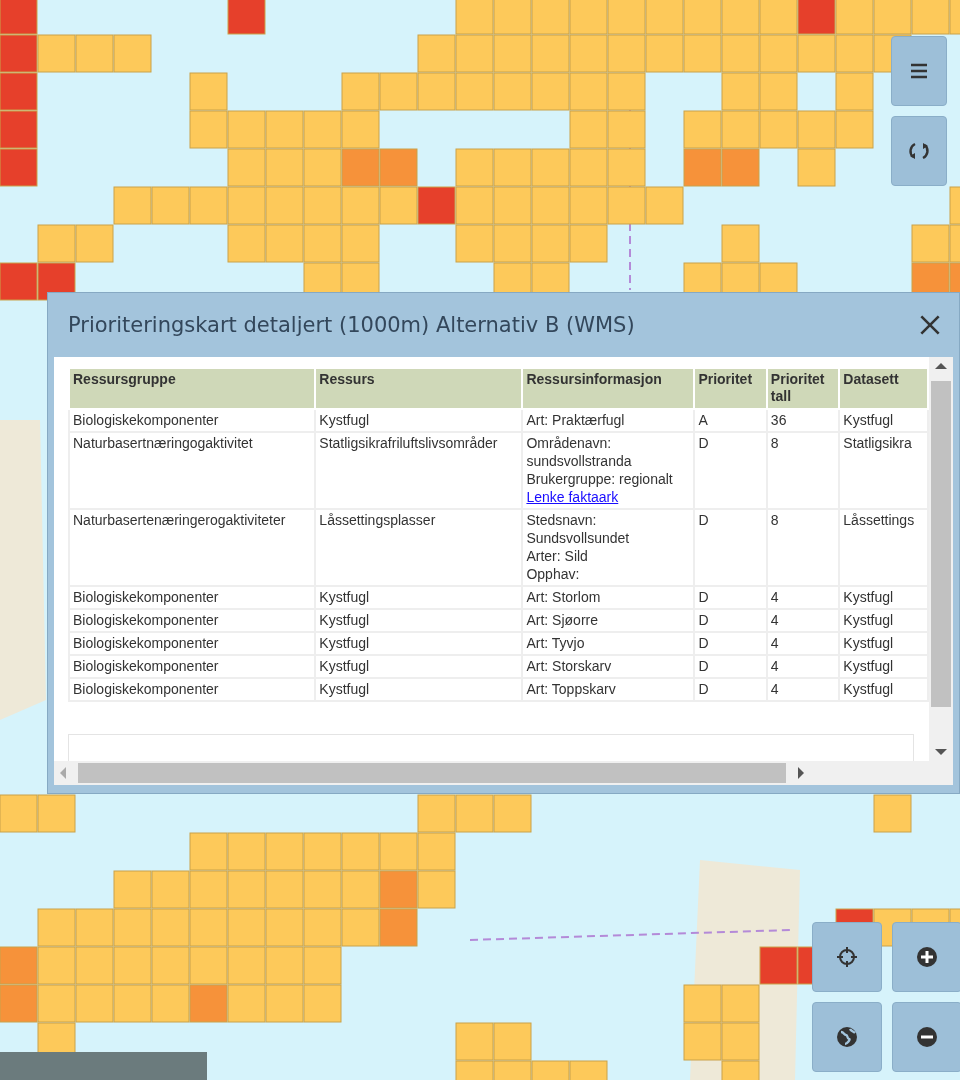 The width and height of the screenshot is (960, 1080). Describe the element at coordinates (775, 666) in the screenshot. I see `cell-text: 4` at that location.